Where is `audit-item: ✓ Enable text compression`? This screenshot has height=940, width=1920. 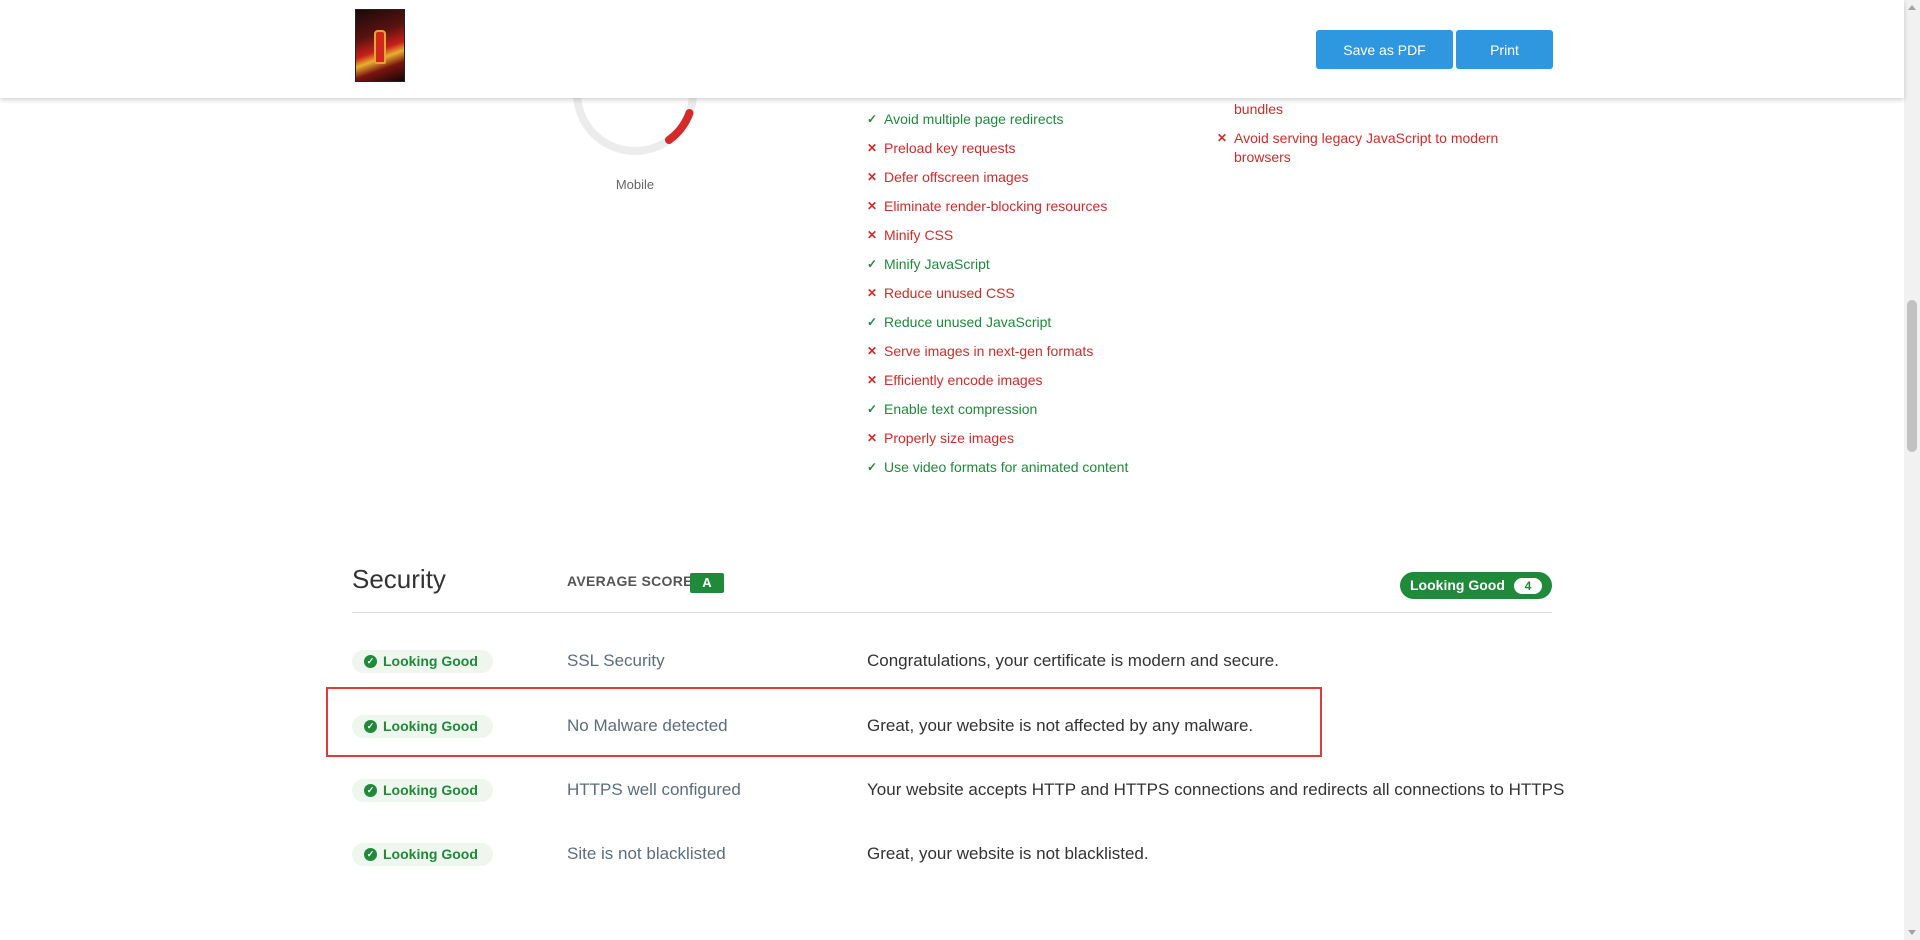 audit-item: ✓ Enable text compression is located at coordinates (1027, 409).